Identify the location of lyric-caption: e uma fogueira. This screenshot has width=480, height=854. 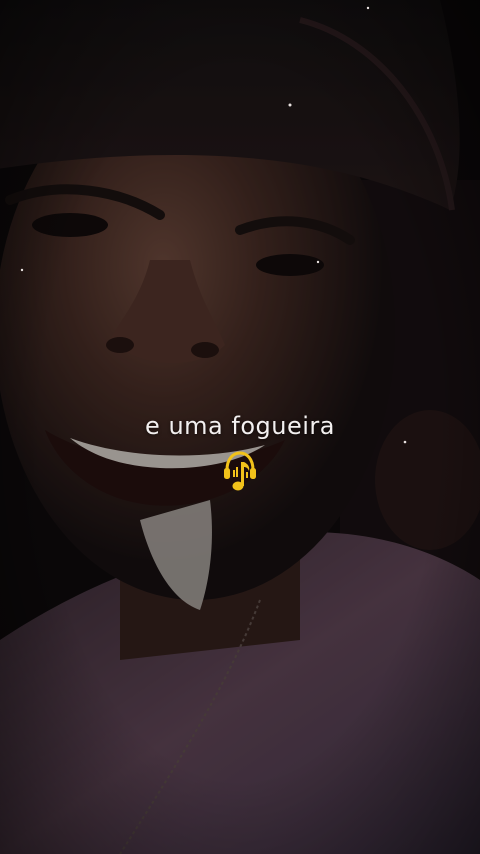
(240, 426).